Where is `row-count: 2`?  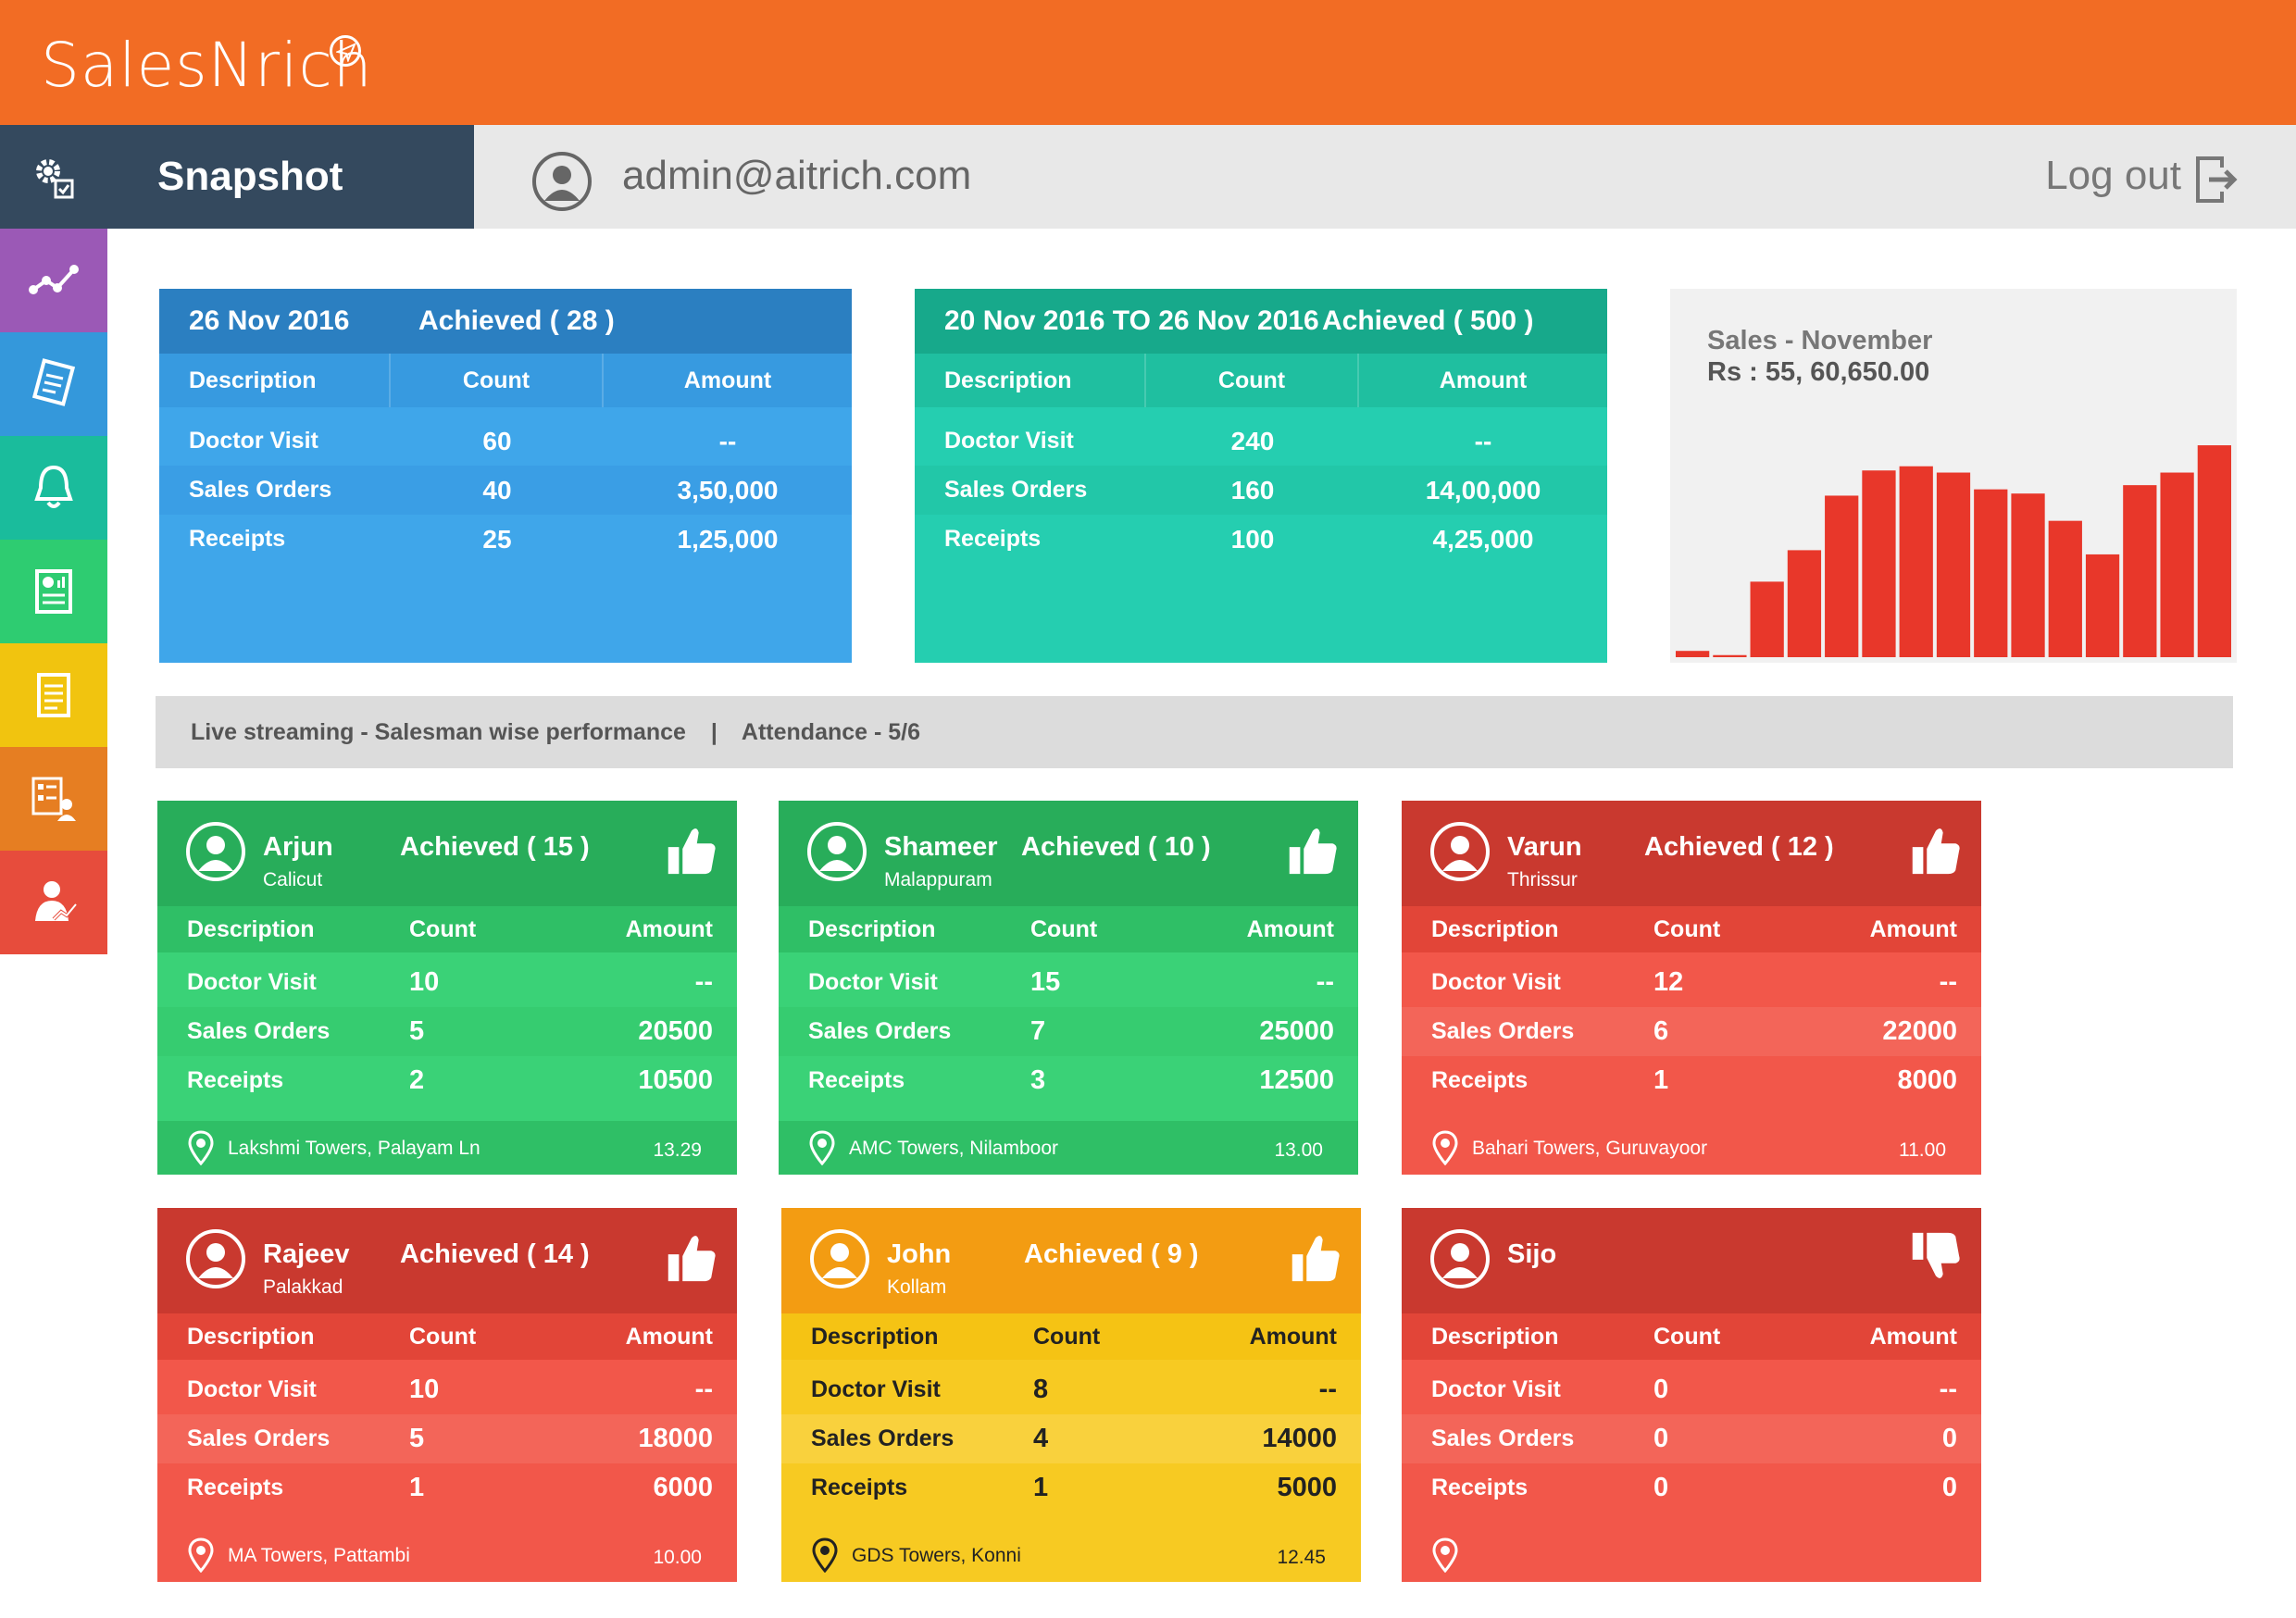
row-count: 2 is located at coordinates (417, 1080).